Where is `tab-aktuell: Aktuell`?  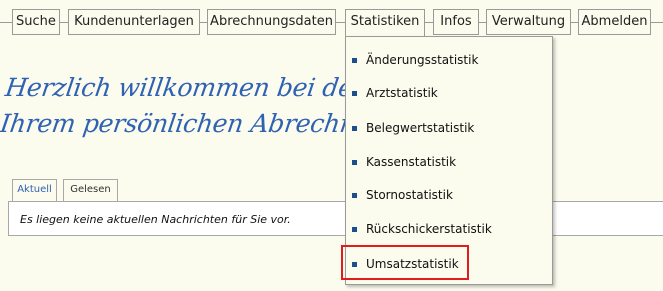
tab-aktuell: Aktuell is located at coordinates (34, 190).